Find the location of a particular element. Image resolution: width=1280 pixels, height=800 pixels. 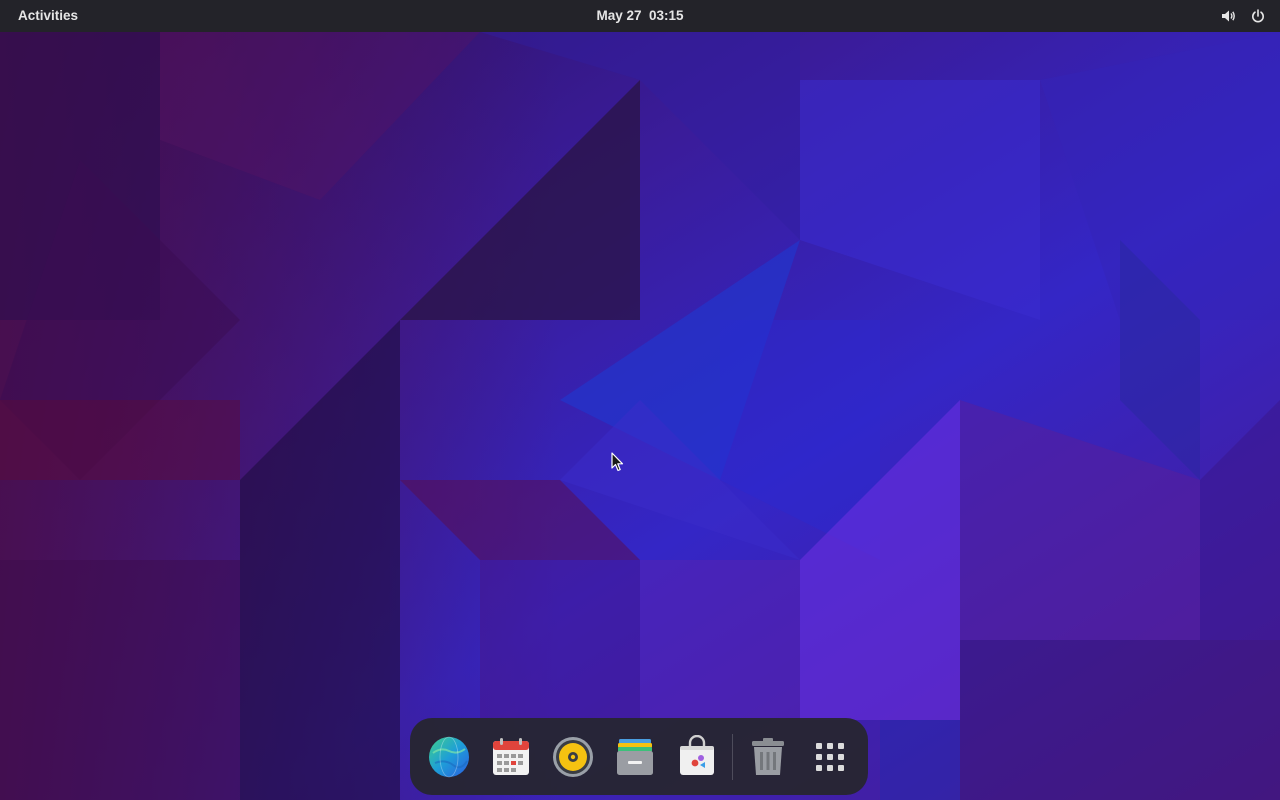

trash-icon is located at coordinates (768, 756).